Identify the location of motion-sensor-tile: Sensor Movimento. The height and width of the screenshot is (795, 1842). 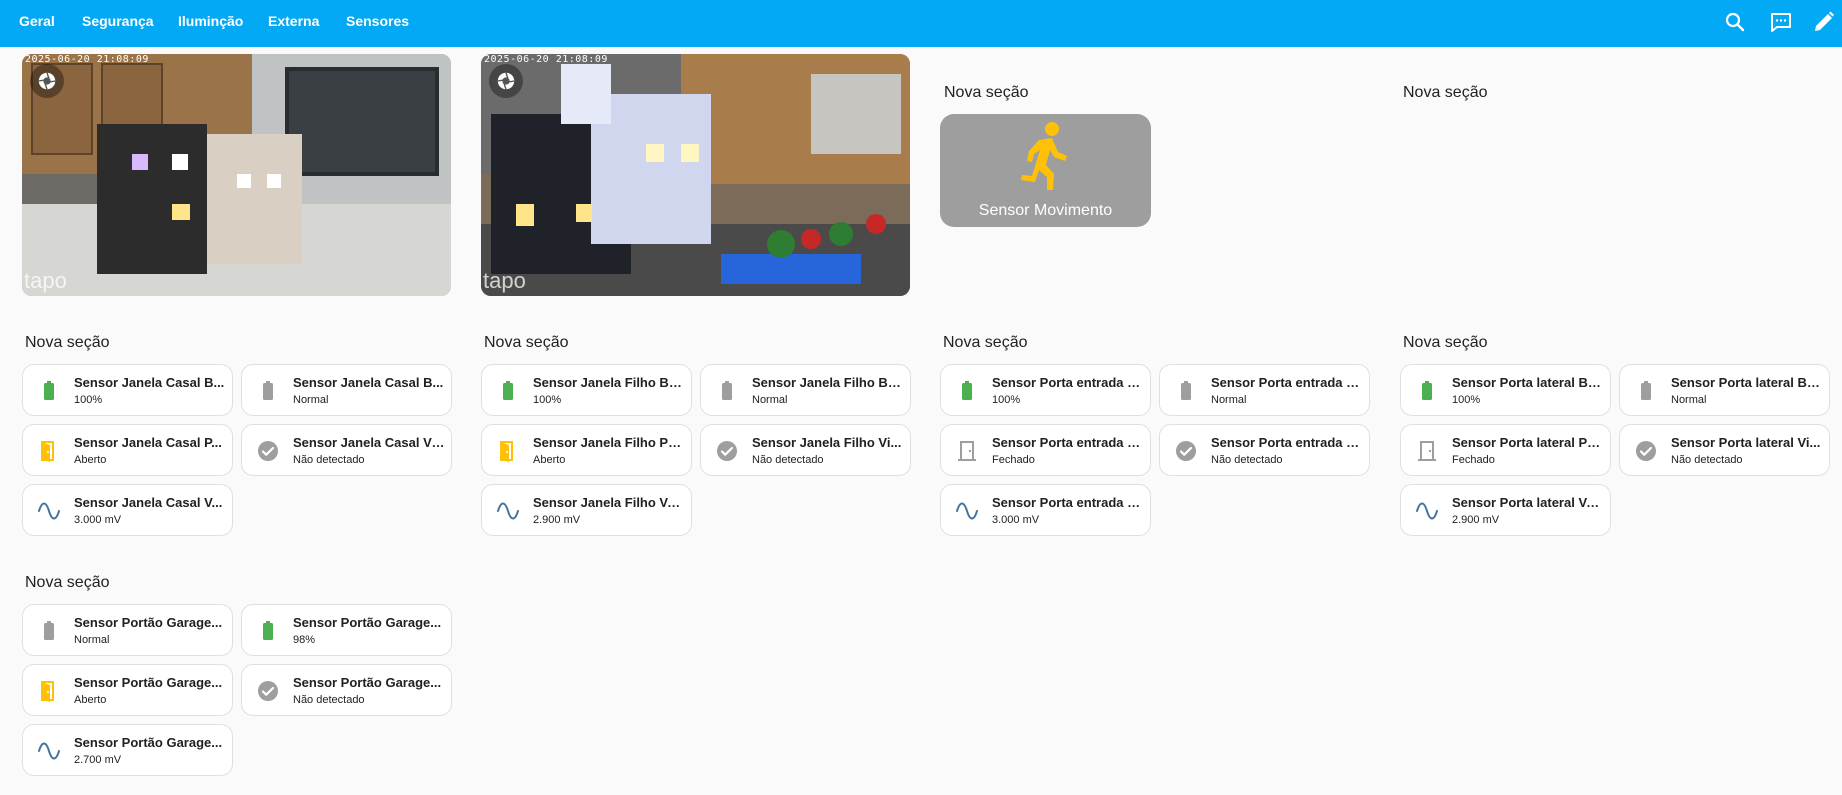
(1045, 170).